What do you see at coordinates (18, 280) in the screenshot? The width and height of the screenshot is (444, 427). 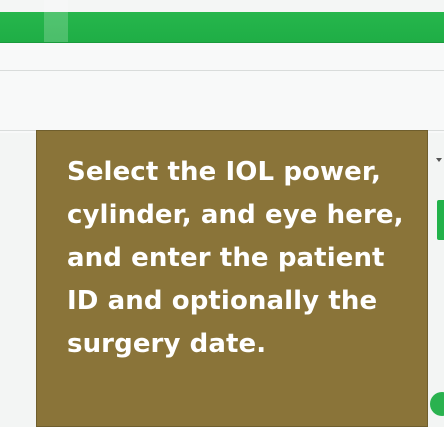 I see `left-form-edge` at bounding box center [18, 280].